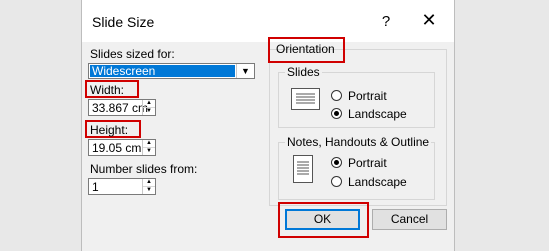 Image resolution: width=549 pixels, height=251 pixels. Describe the element at coordinates (377, 182) in the screenshot. I see `notes-landscape-label: Landscape` at that location.